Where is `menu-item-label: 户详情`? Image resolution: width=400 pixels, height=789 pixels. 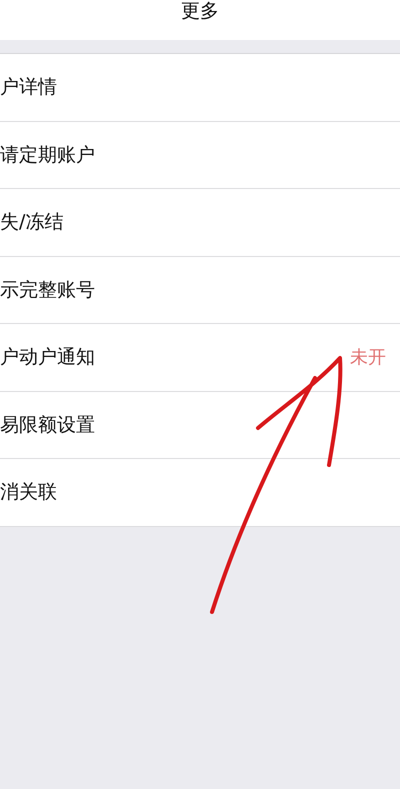
menu-item-label: 户详情 is located at coordinates (28, 87).